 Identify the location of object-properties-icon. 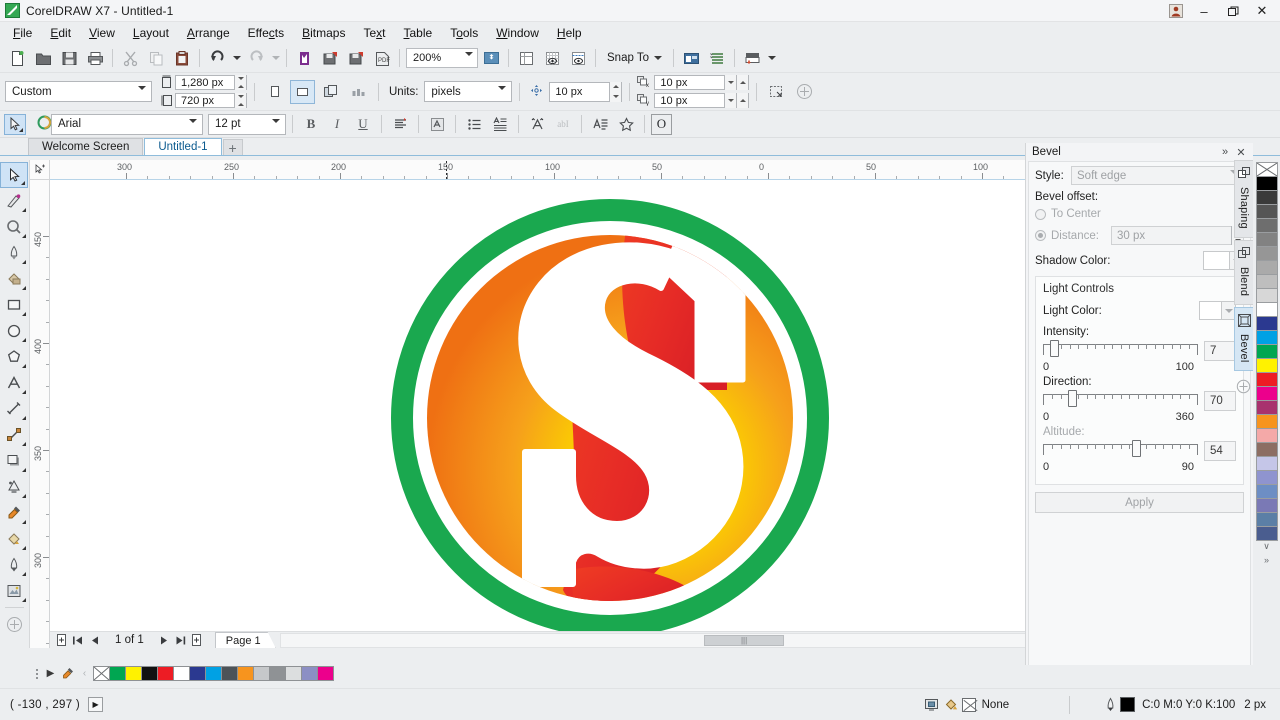
(932, 705).